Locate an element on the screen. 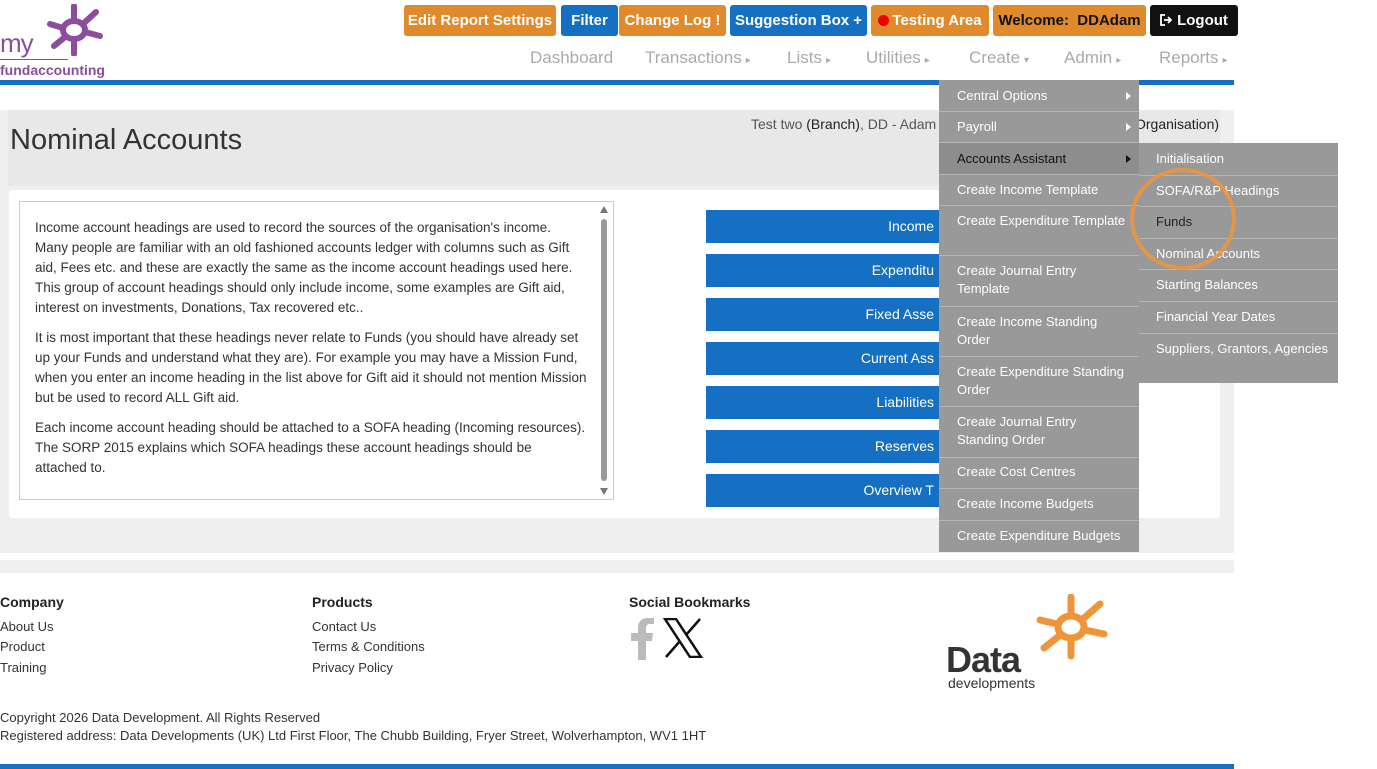 The height and width of the screenshot is (769, 1377). menu-create-income-budgets: Create Income Budgets is located at coordinates (1039, 505).